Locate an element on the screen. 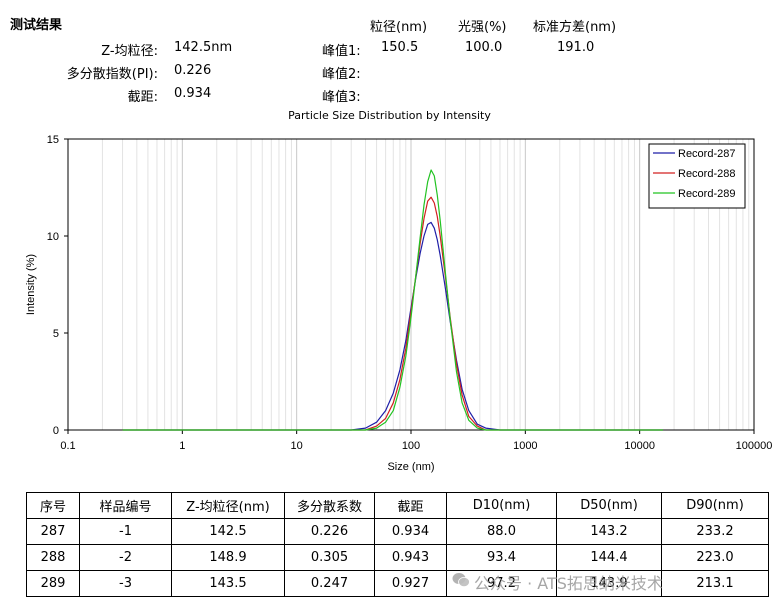 This screenshot has height=611, width=779. x-tick-label: 1000 is located at coordinates (525, 446).